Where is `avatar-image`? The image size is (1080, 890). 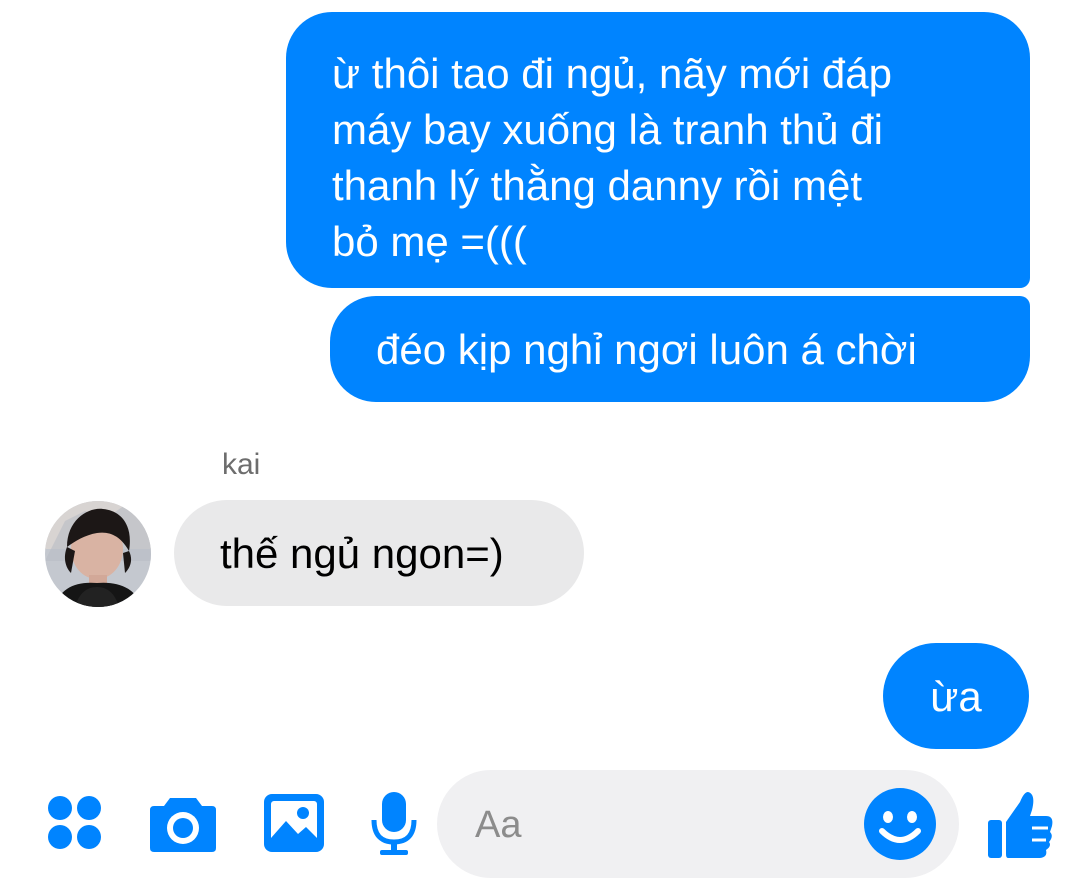
avatar-image is located at coordinates (98, 554).